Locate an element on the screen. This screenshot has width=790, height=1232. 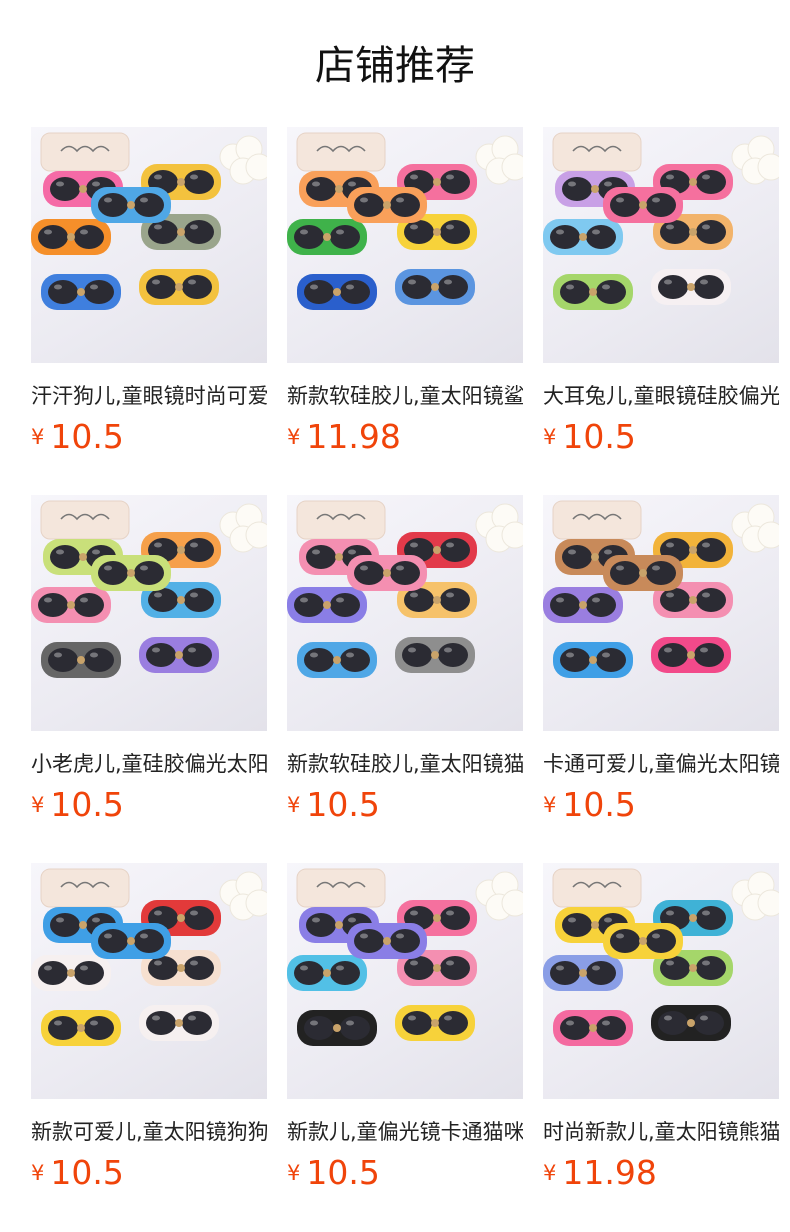
product-name: 新款可爱儿,童太阳镜狗狗 is located at coordinates (149, 1132).